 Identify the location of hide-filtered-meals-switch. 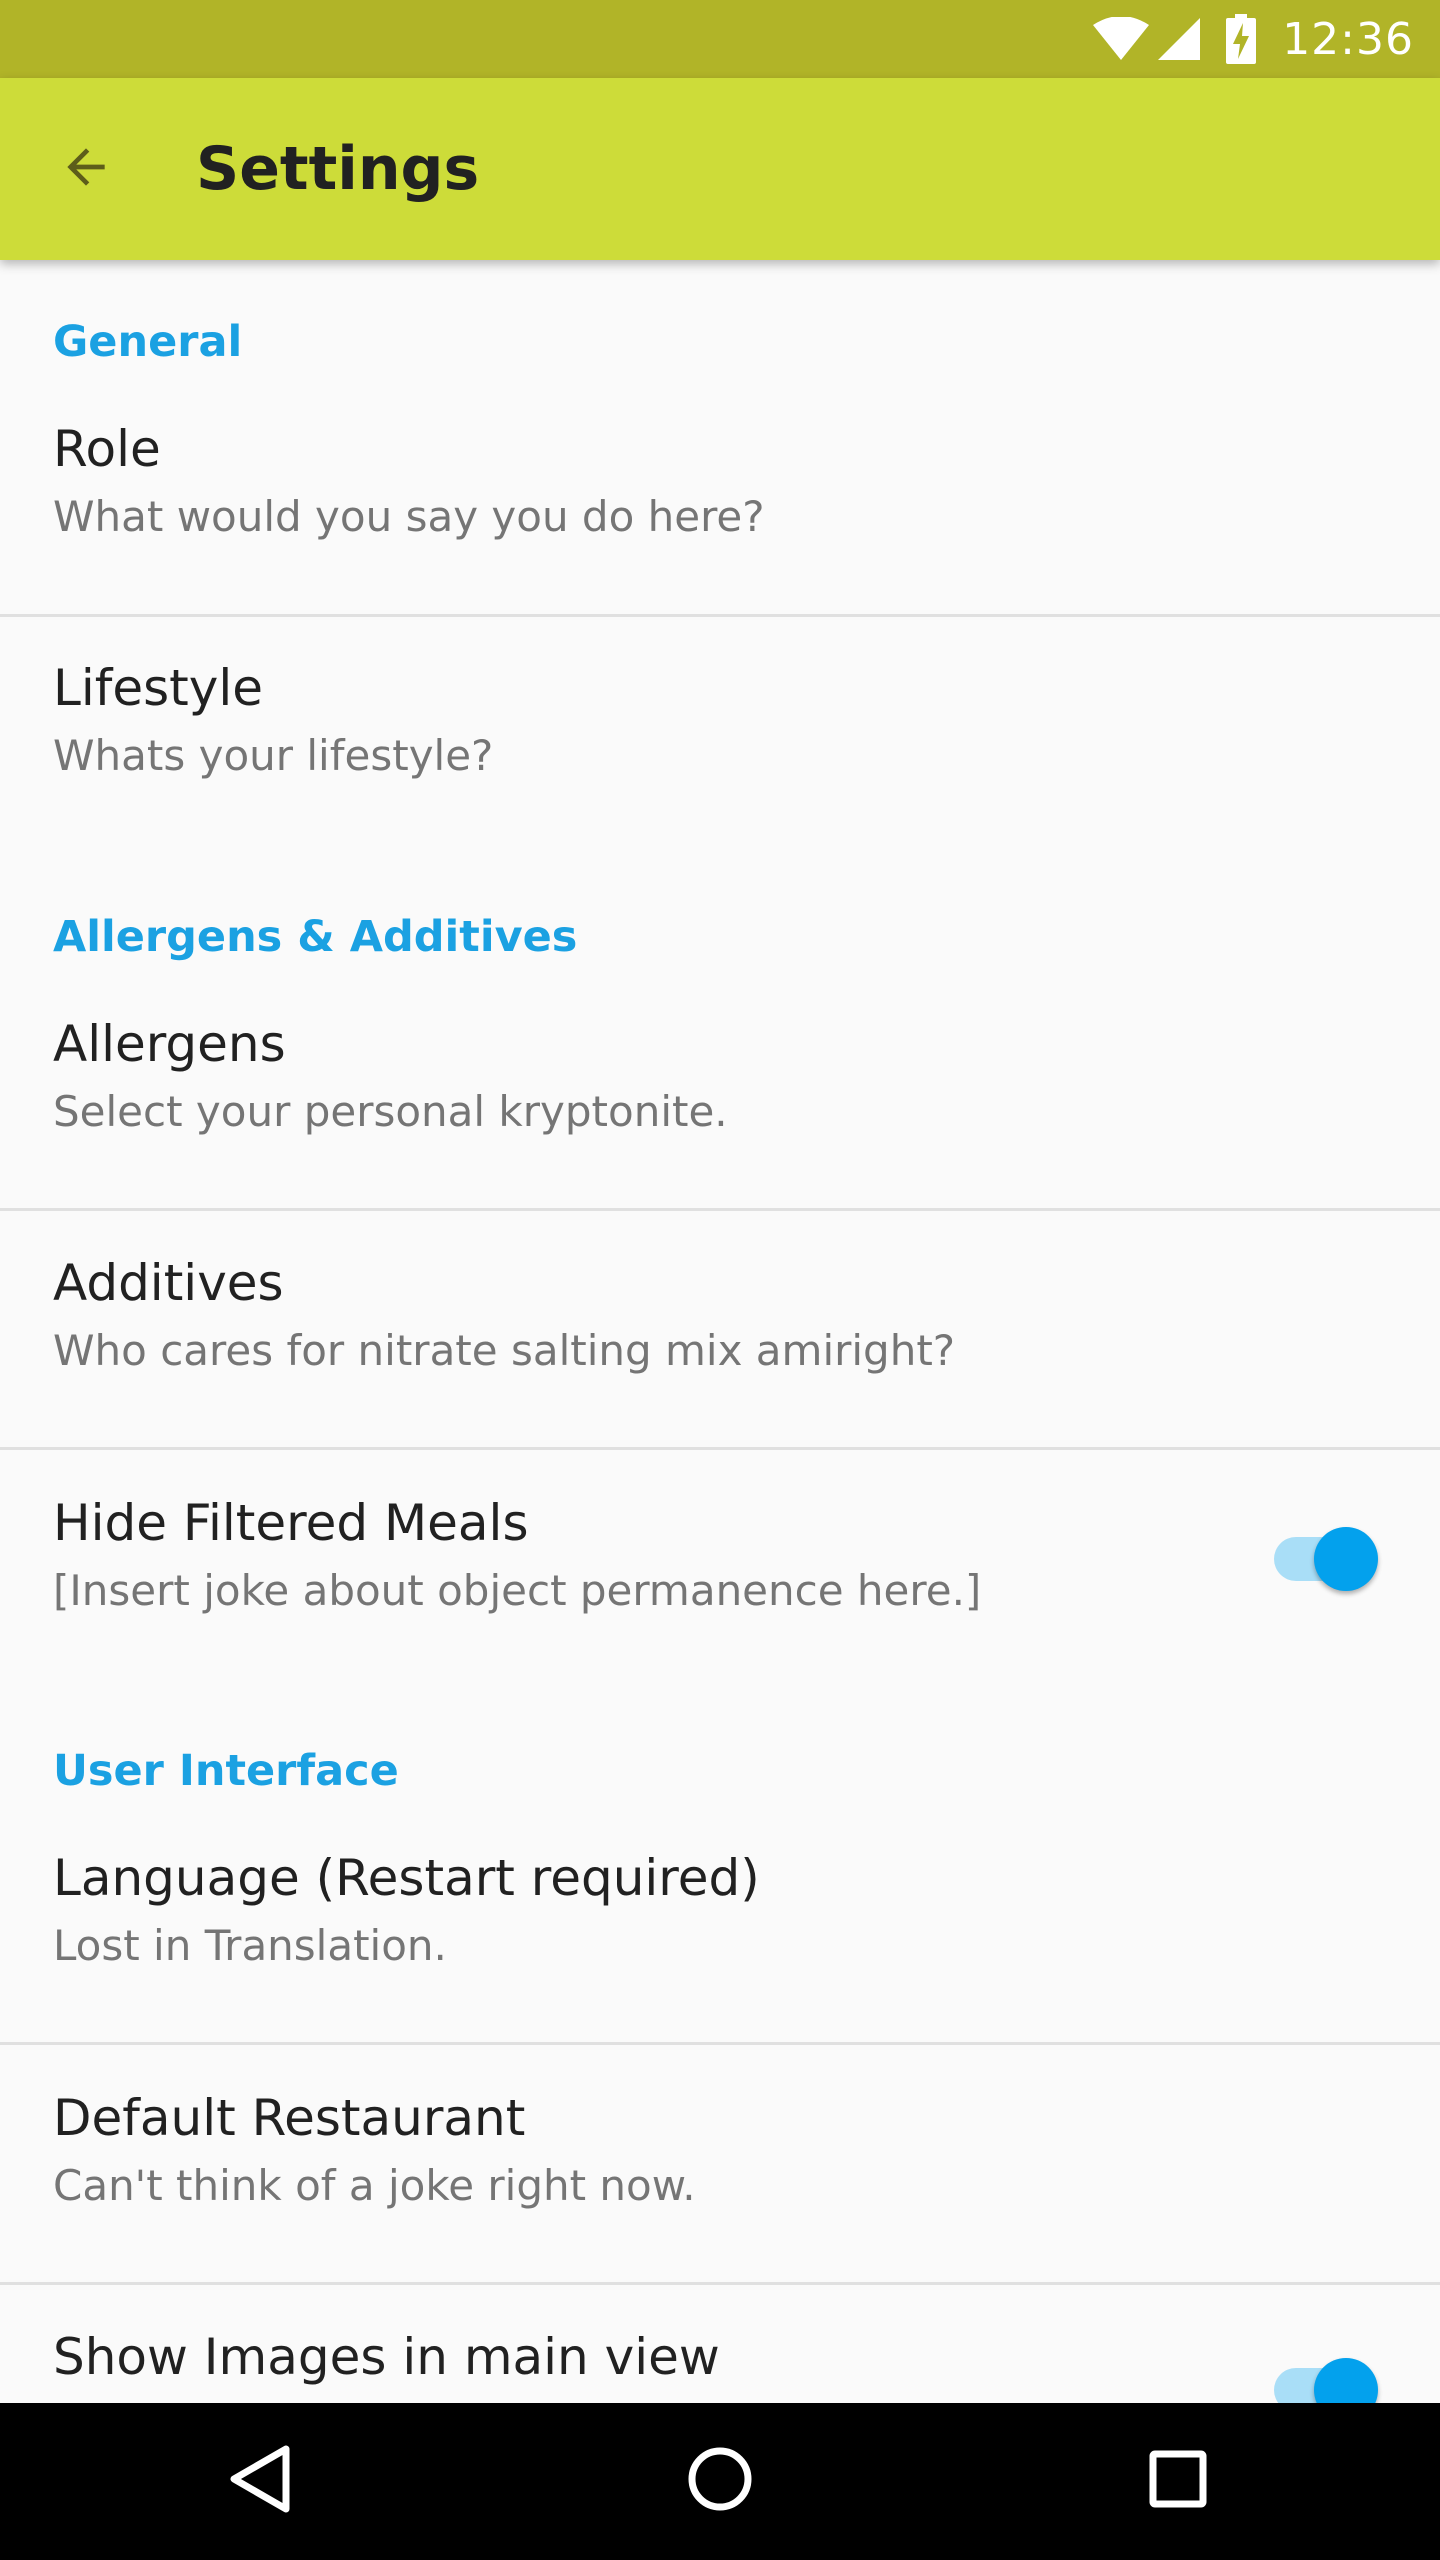
(1324, 1559).